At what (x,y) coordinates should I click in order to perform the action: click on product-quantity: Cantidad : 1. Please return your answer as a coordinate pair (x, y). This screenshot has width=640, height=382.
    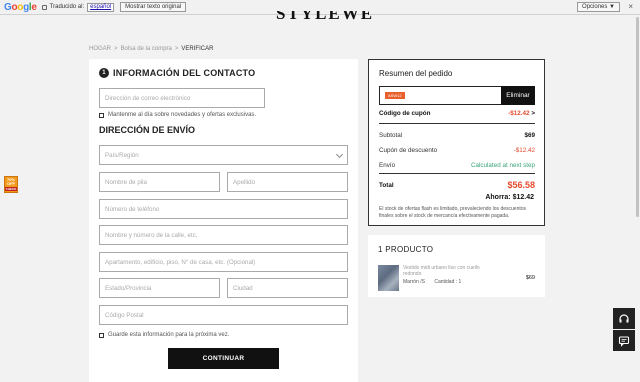
    Looking at the image, I should click on (448, 282).